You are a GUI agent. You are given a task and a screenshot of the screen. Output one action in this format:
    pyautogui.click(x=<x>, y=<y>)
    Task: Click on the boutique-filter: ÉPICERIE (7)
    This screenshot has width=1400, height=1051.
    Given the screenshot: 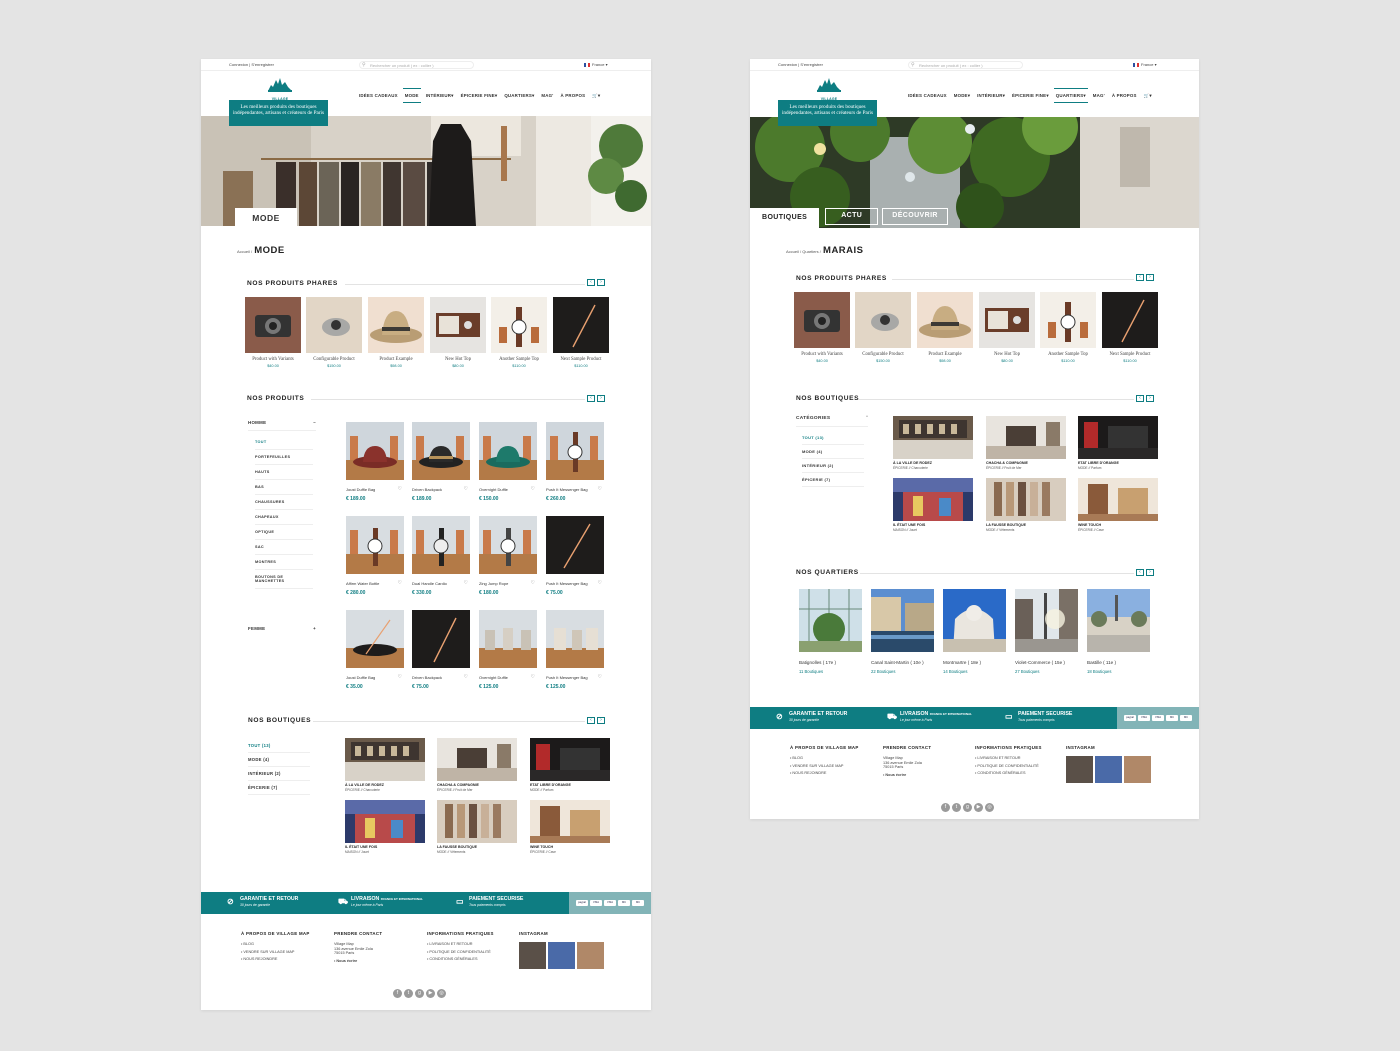 What is the action you would take?
    pyautogui.click(x=279, y=788)
    